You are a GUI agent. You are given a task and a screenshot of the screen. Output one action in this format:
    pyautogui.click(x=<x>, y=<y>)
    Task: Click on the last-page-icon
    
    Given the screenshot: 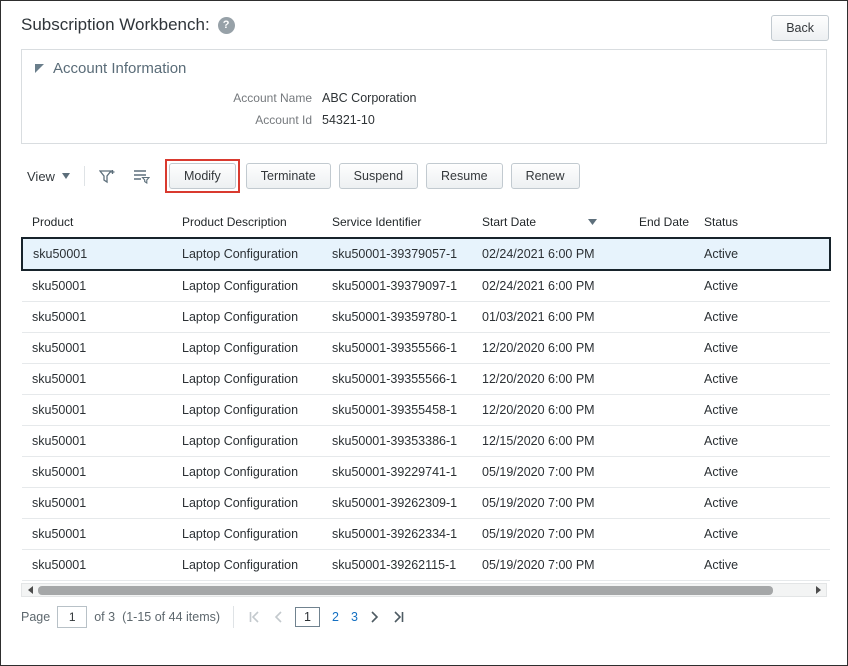 What is the action you would take?
    pyautogui.click(x=399, y=617)
    